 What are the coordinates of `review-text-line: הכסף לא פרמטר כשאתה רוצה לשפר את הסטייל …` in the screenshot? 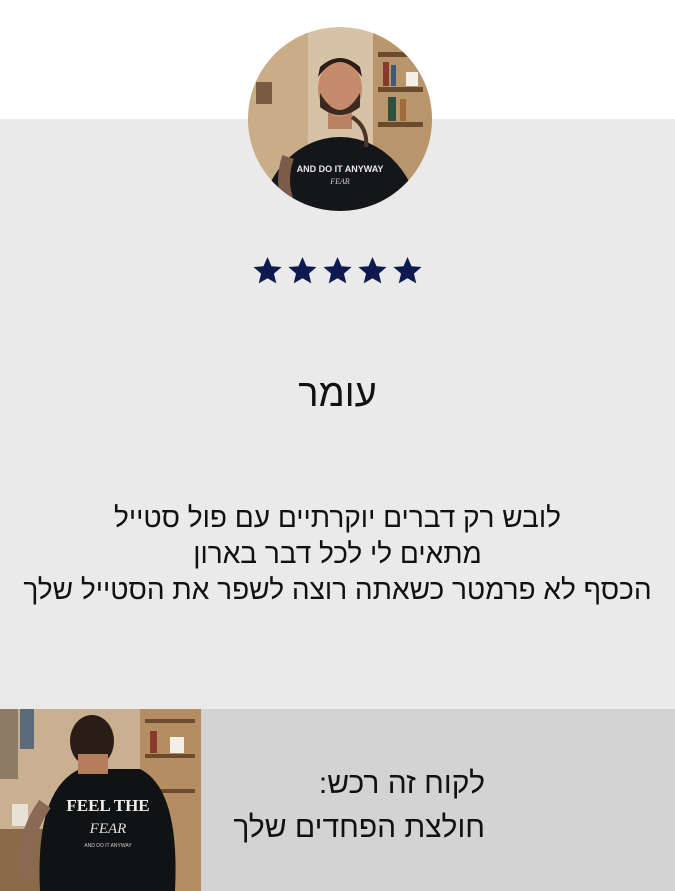 It's located at (337, 589).